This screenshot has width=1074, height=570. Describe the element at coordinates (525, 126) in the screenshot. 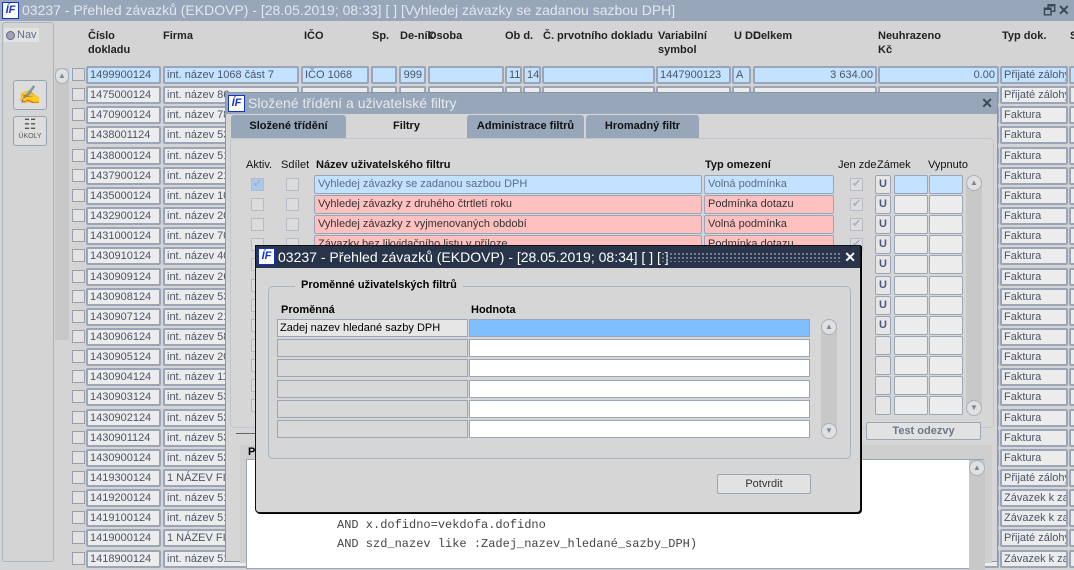

I see `tab-administrace-filtru: Administrace filtrů` at that location.